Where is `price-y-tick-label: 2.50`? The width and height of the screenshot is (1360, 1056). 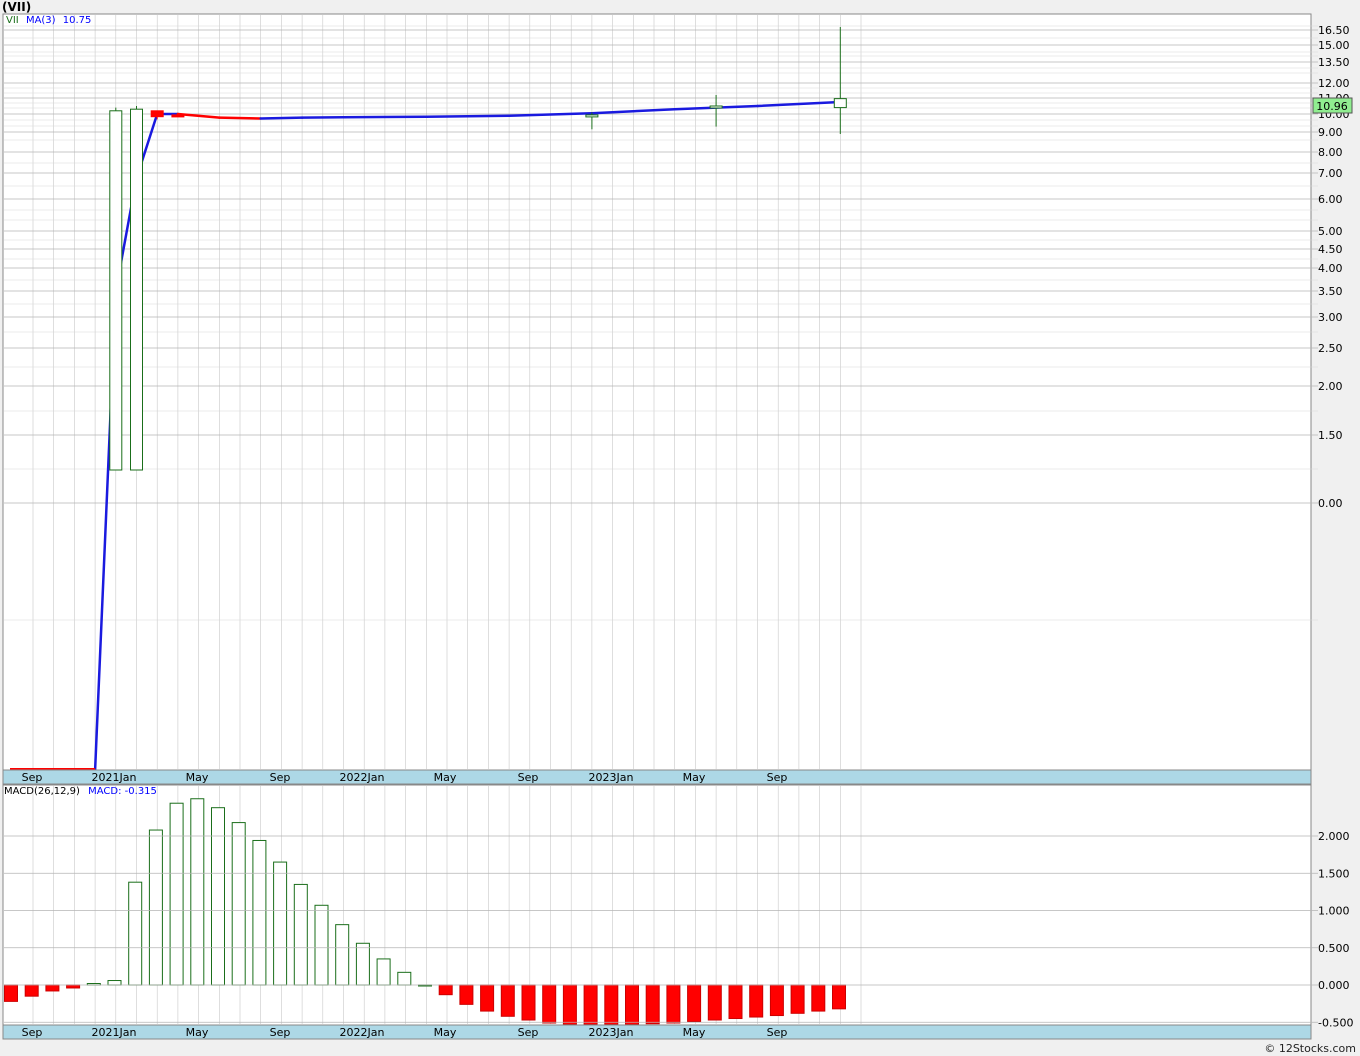 price-y-tick-label: 2.50 is located at coordinates (1330, 348).